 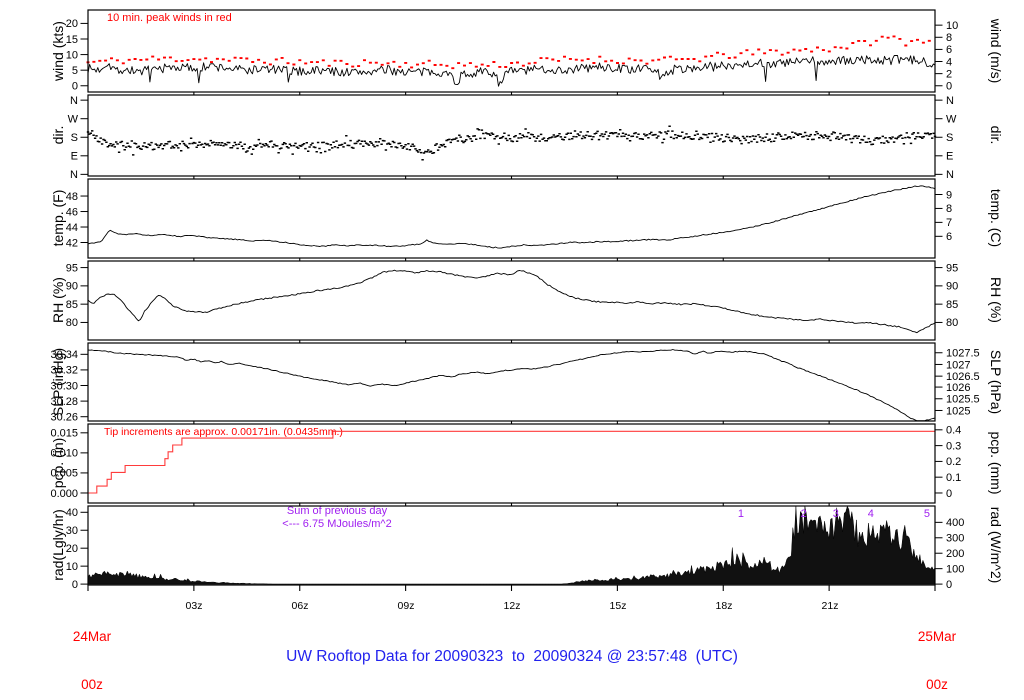 I want to click on rad-hour-mark-3: 3, so click(x=835, y=514).